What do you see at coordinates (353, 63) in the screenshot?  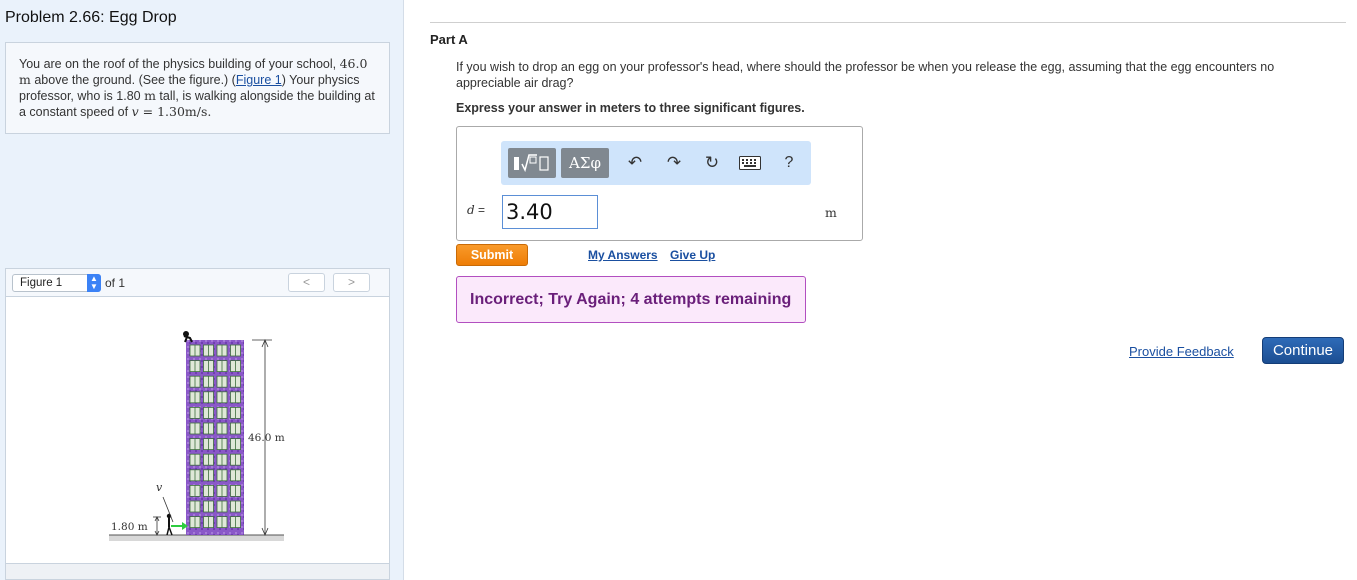 I see `height-value: 46.0` at bounding box center [353, 63].